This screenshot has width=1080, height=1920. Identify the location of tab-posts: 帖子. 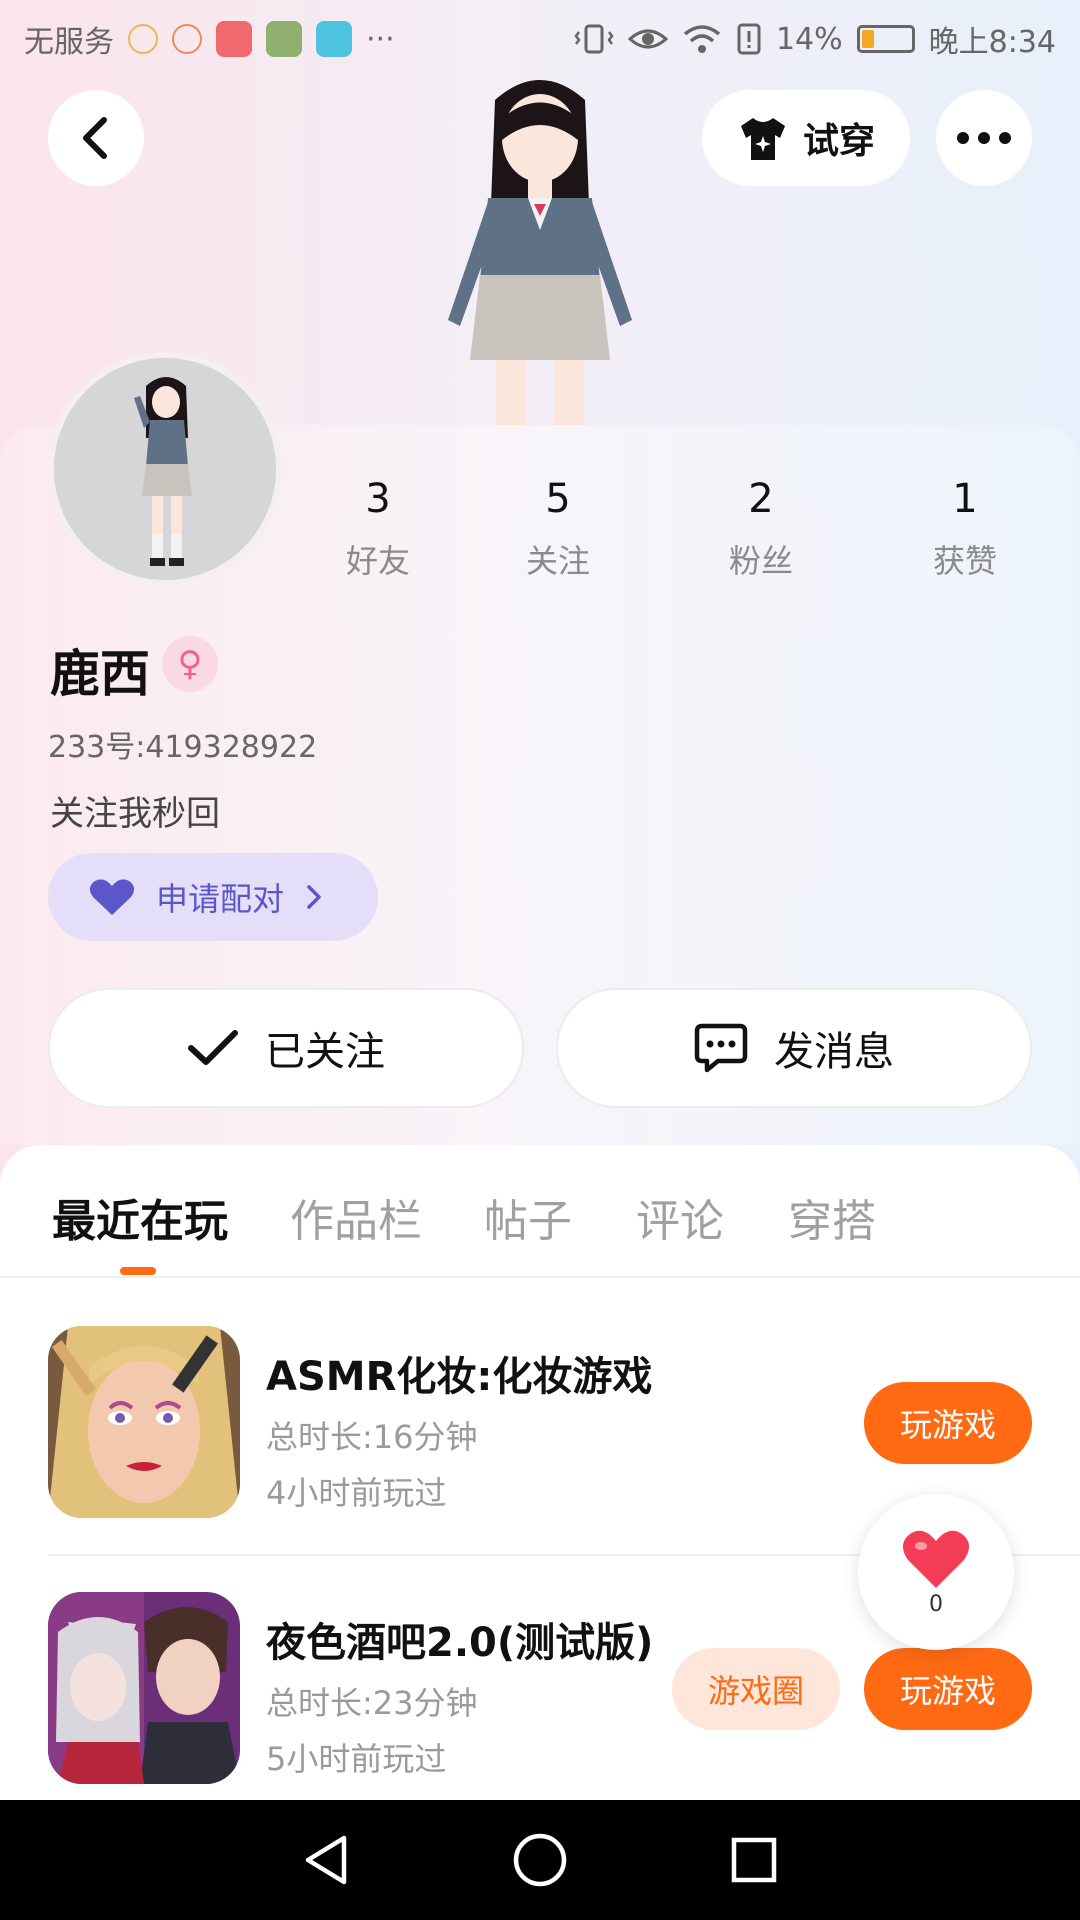
(528, 1217).